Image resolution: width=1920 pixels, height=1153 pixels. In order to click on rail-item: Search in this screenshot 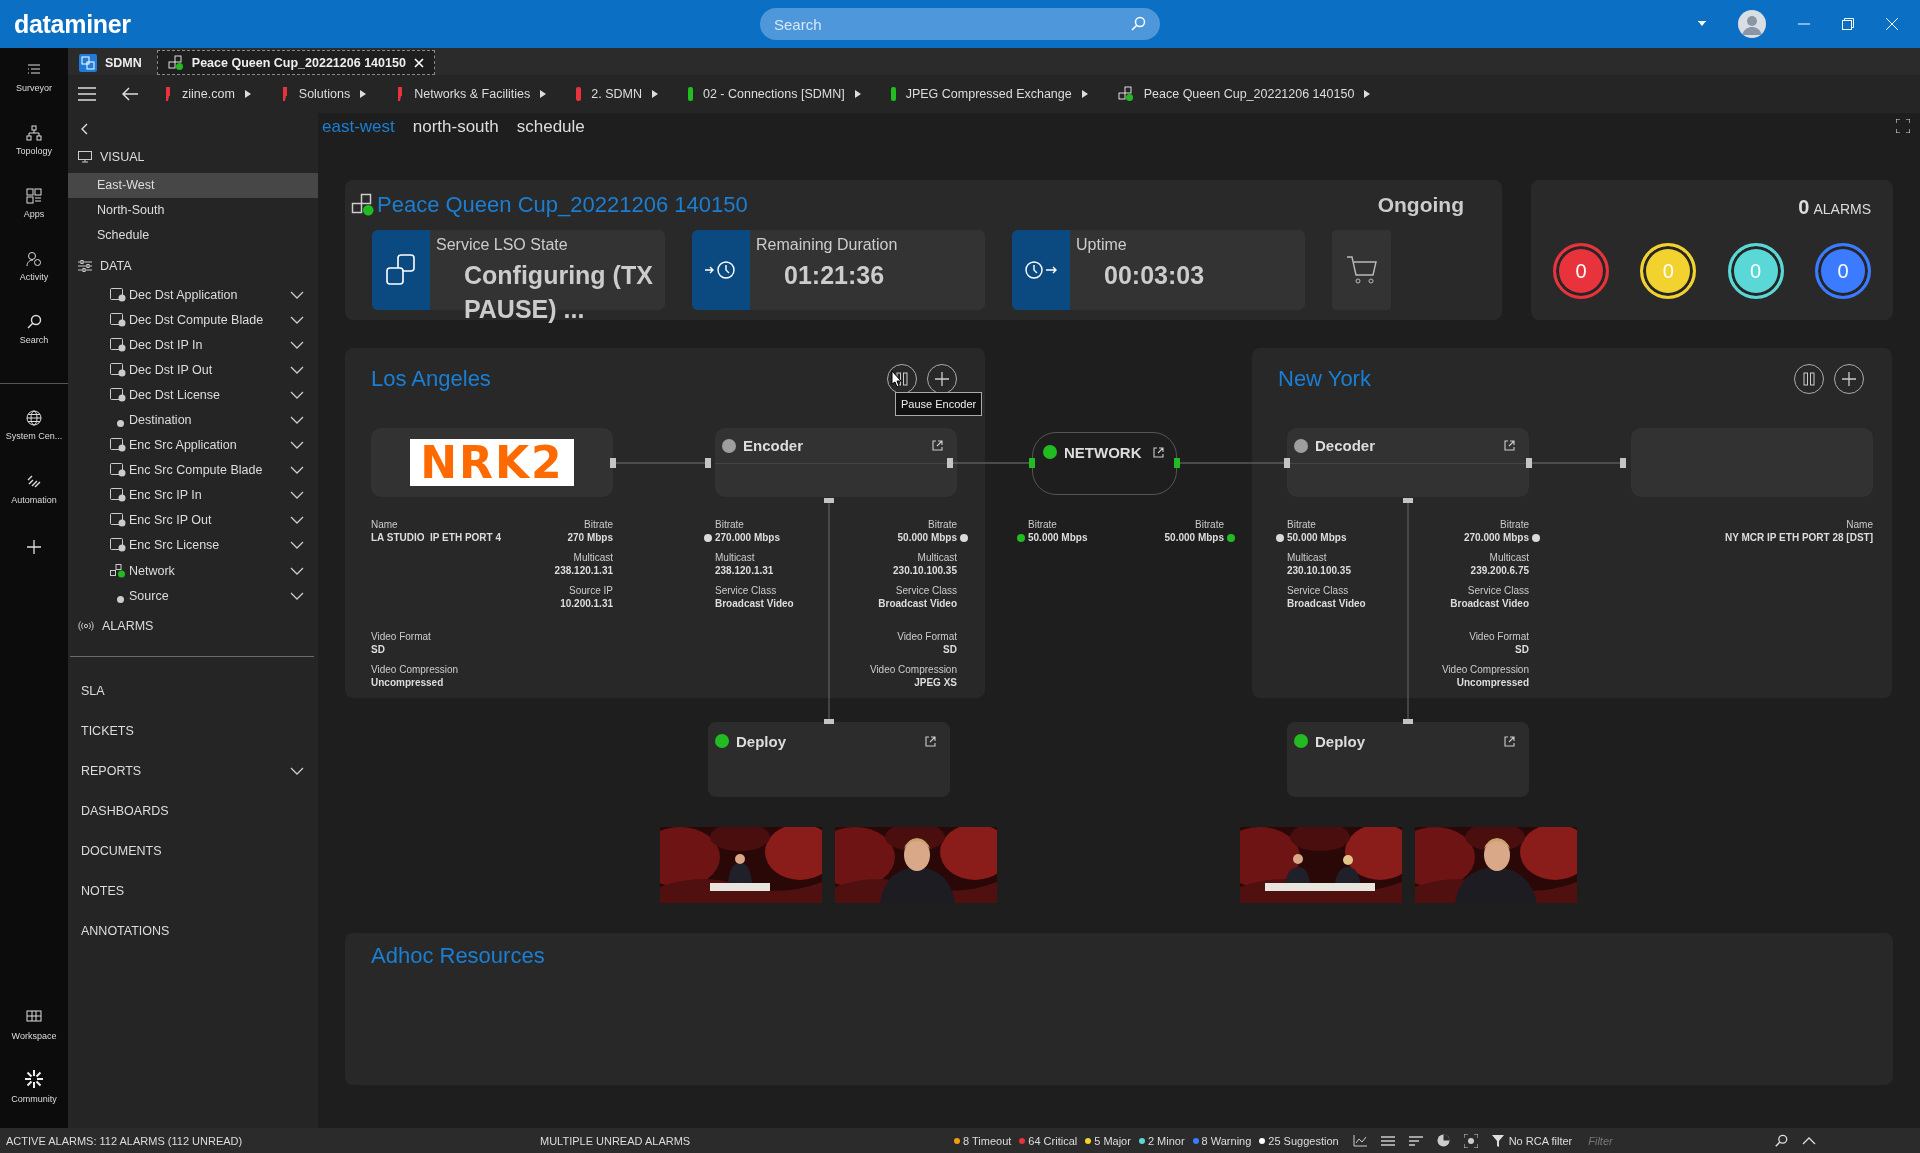, I will do `click(34, 341)`.